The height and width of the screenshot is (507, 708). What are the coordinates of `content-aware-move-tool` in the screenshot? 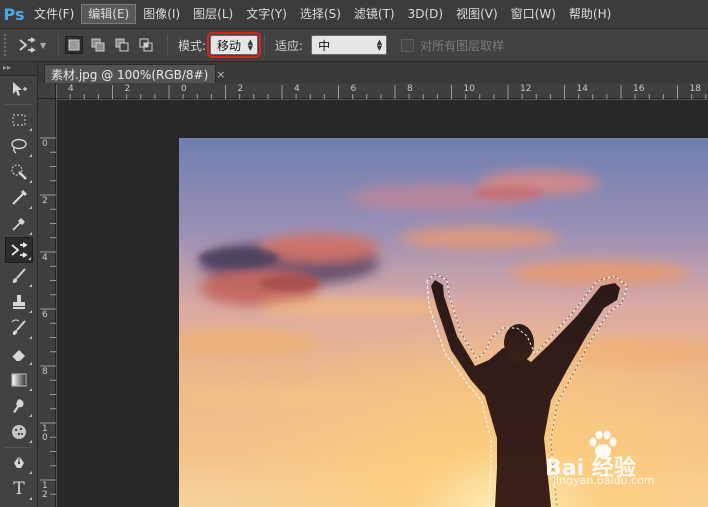 It's located at (19, 250).